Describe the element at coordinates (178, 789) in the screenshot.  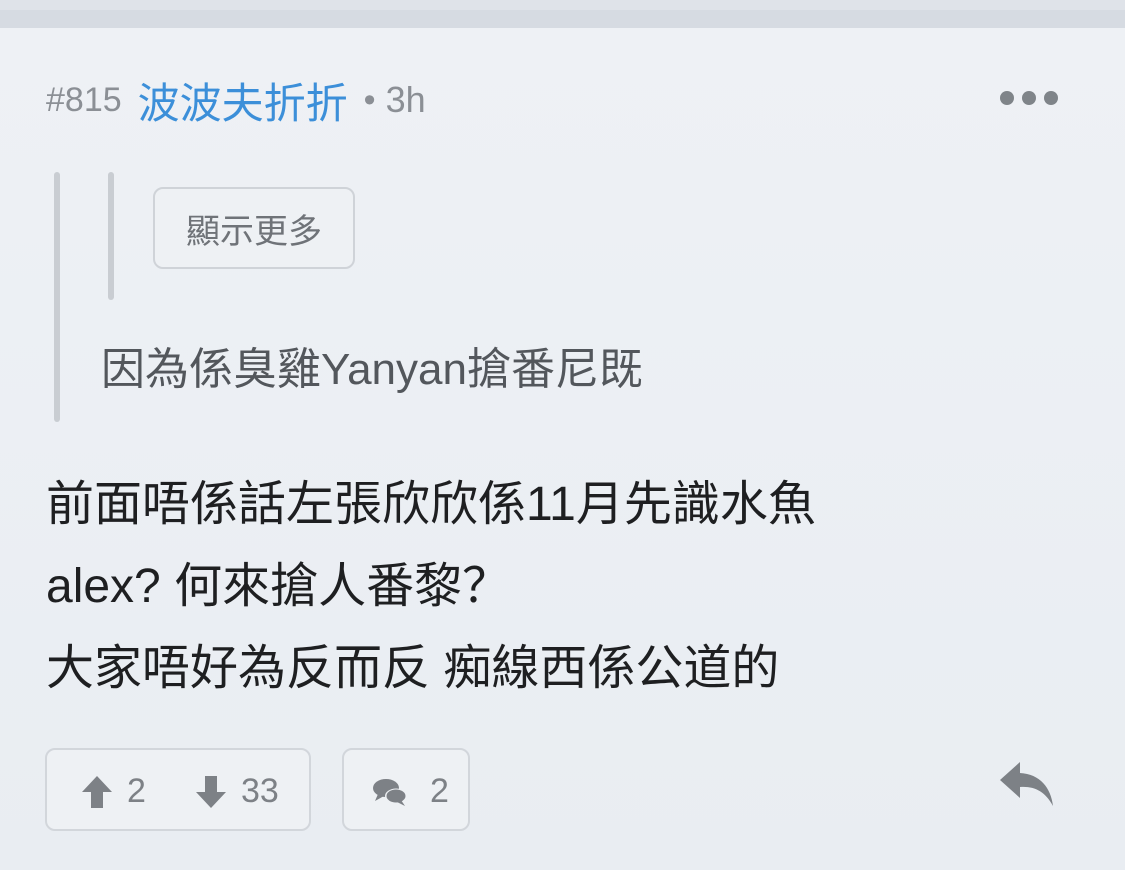
I see `vote-box: 2 33` at that location.